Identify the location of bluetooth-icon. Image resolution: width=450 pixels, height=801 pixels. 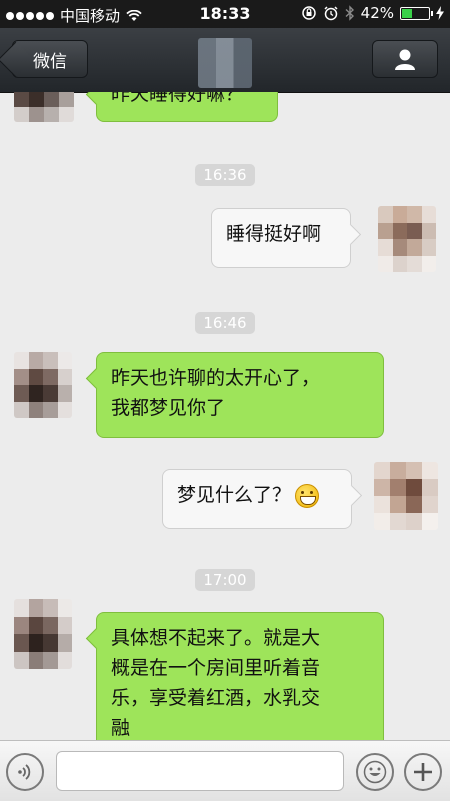
(349, 13).